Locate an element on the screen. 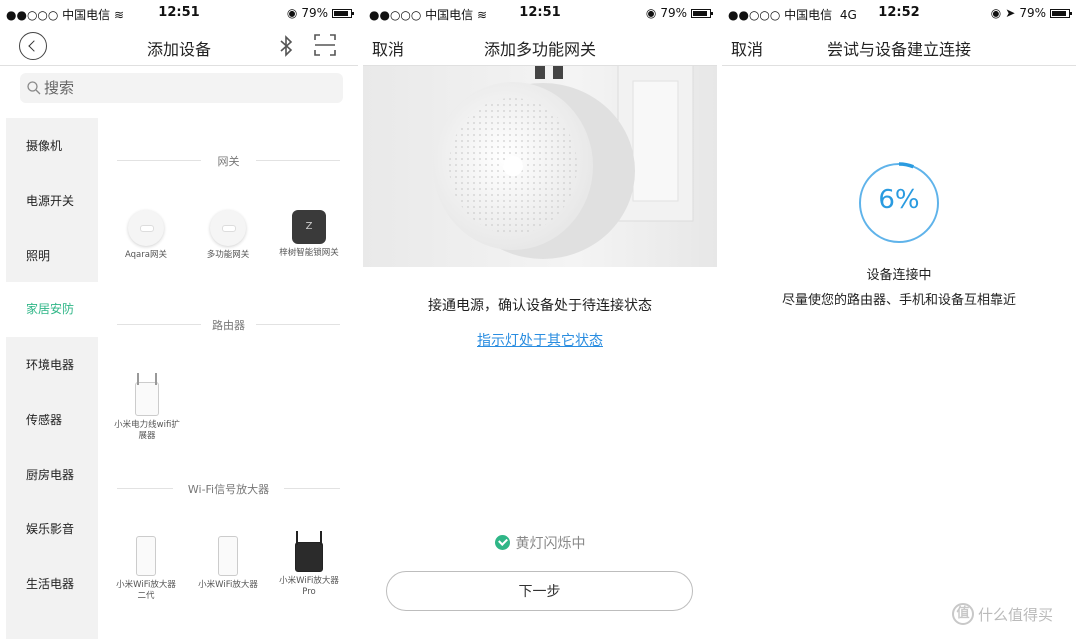  connecting-hint: 尽量使您的路由器、手机和设备互相靠近 is located at coordinates (898, 300).